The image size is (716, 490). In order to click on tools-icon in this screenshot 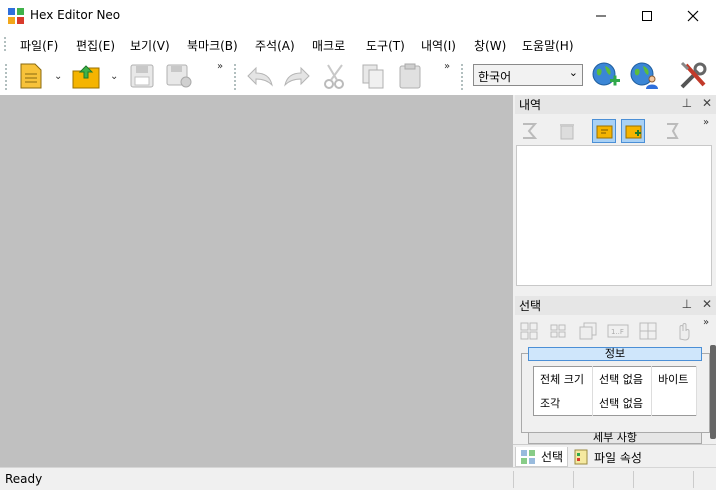, I will do `click(693, 75)`.